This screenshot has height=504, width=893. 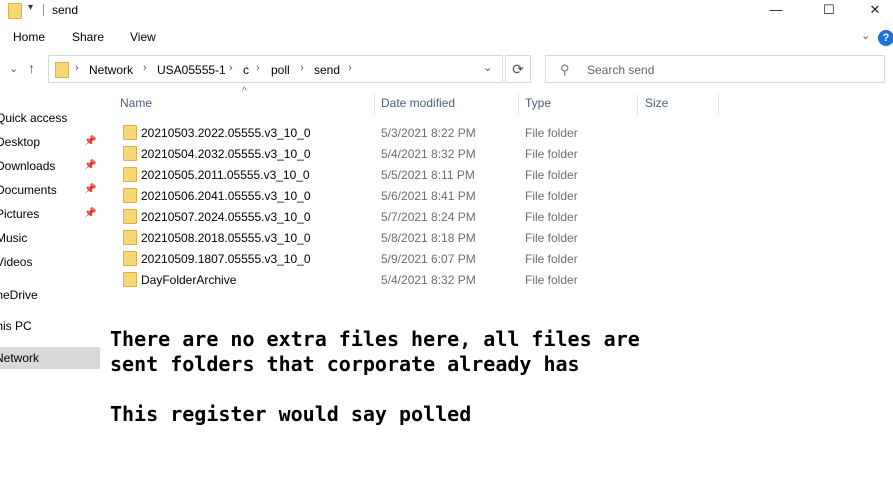 I want to click on tab-share: Share, so click(x=88, y=37).